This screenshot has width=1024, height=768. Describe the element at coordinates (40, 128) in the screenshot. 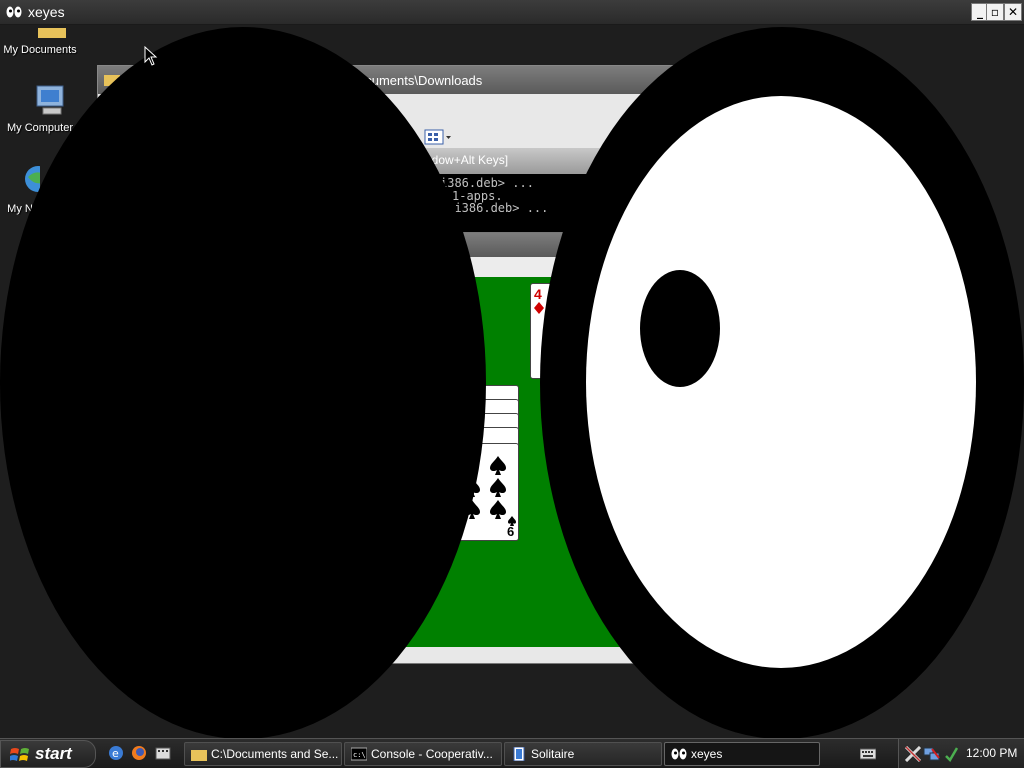

I see `desktop-icon-label: My Computer` at that location.